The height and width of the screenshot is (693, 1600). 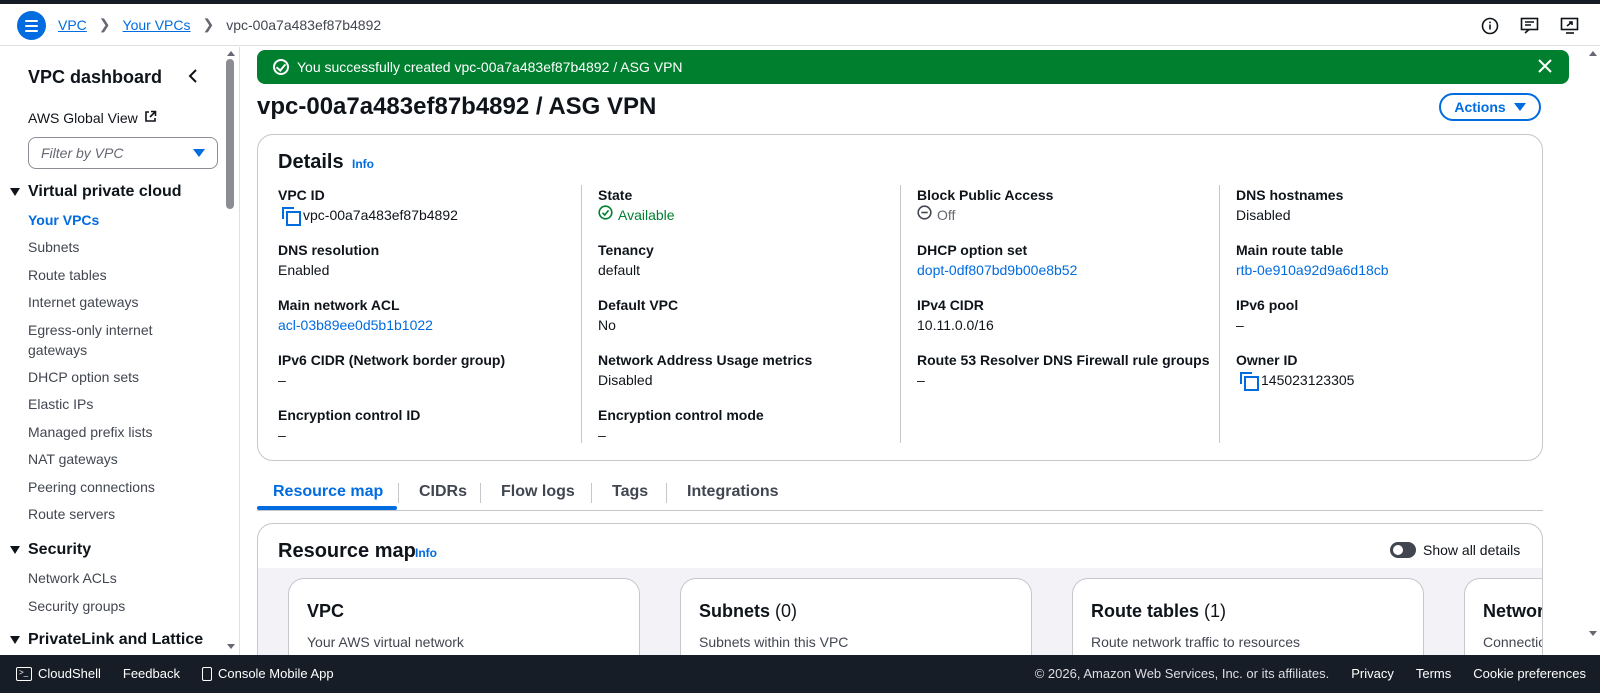 What do you see at coordinates (1290, 195) in the screenshot?
I see `field-label: DNS hostnames` at bounding box center [1290, 195].